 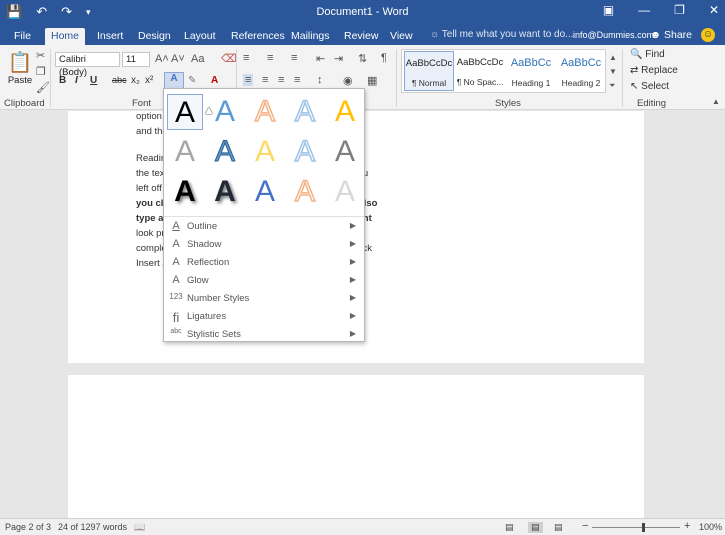 What do you see at coordinates (612, 86) in the screenshot?
I see `styles-more-icon: ⏷` at bounding box center [612, 86].